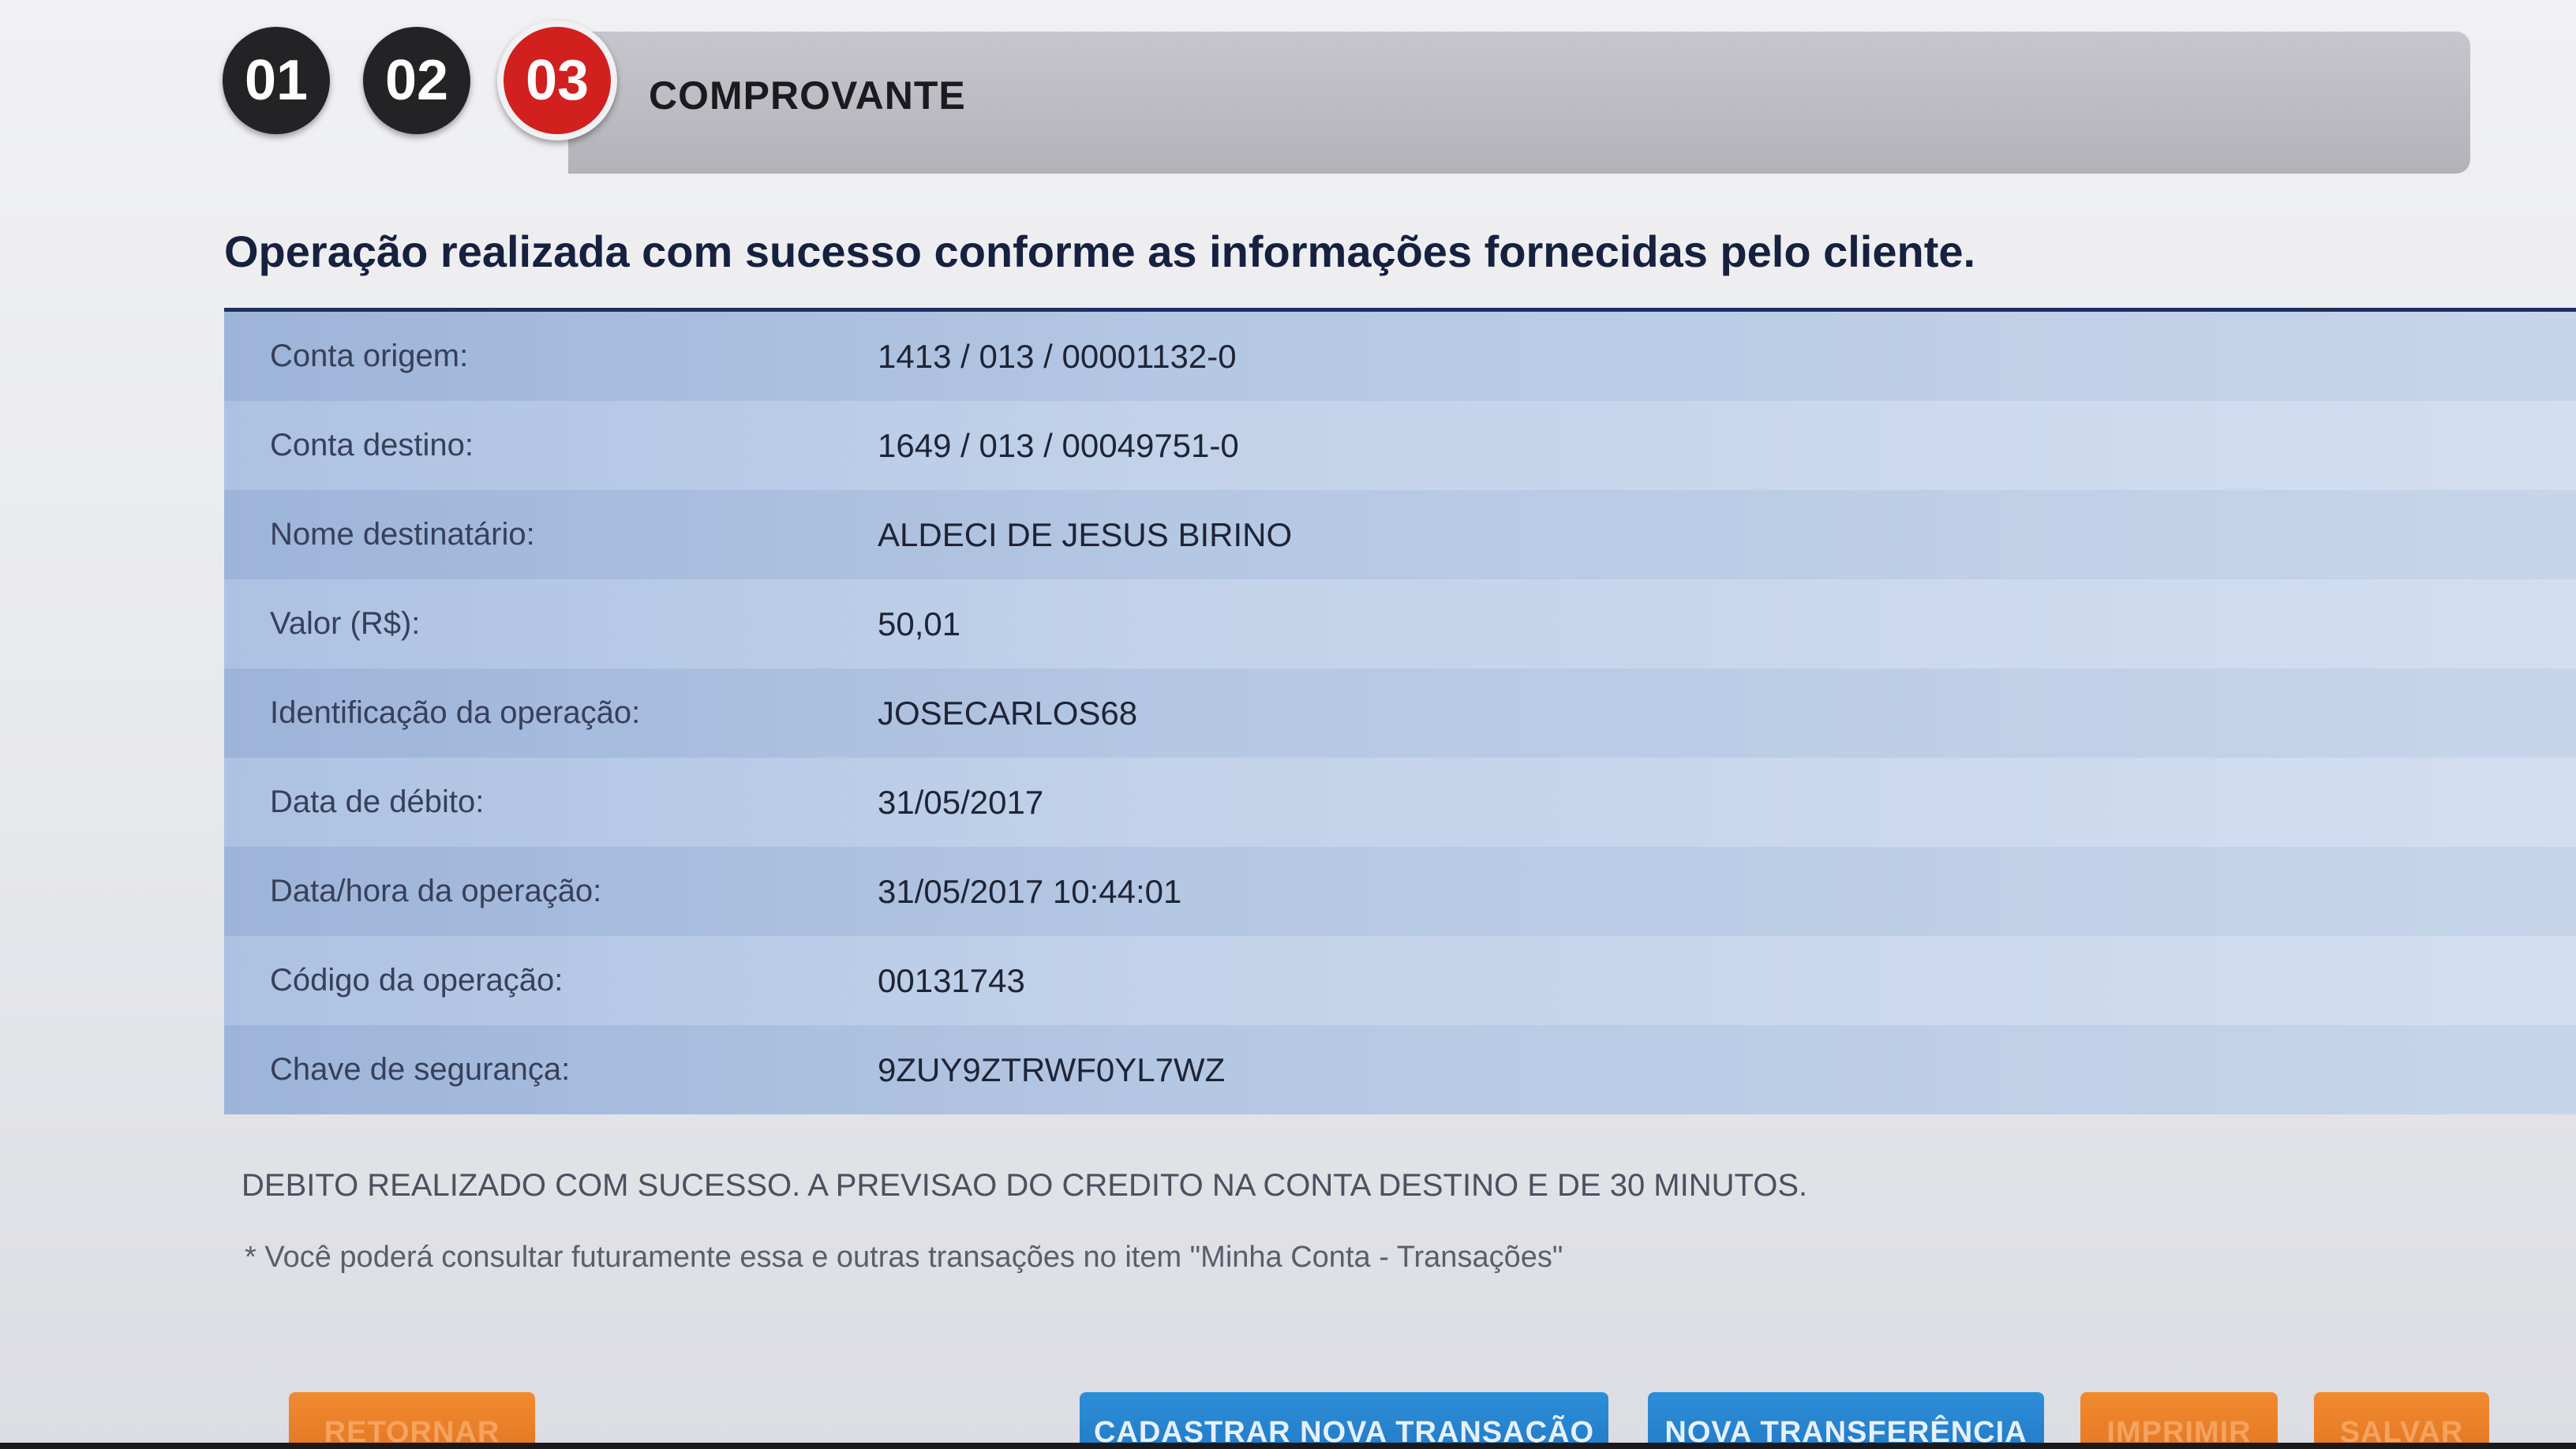 The width and height of the screenshot is (2576, 1449). I want to click on detail-label: Chave de segurança:, so click(420, 1069).